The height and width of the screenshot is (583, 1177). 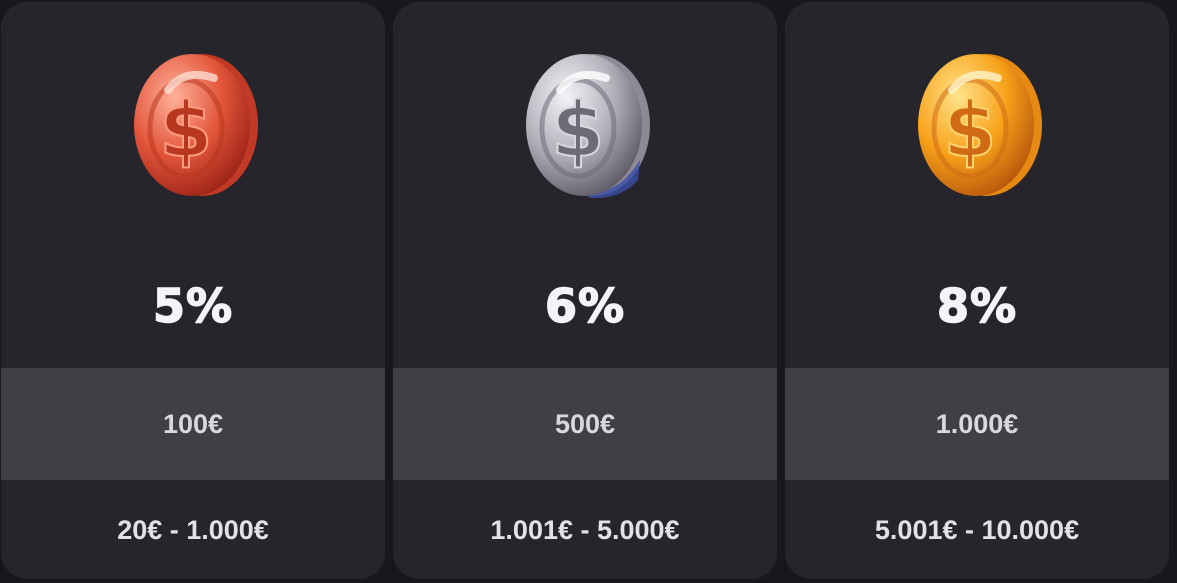 I want to click on tier-range: 1.001€ - 5.000€, so click(x=585, y=530).